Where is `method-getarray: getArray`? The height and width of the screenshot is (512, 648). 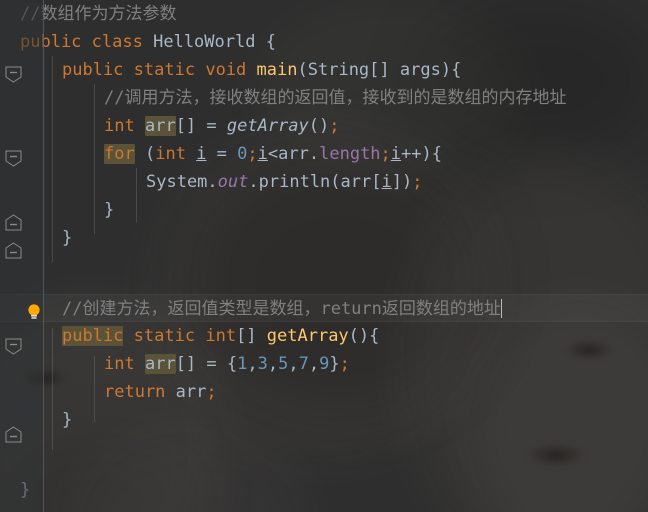 method-getarray: getArray is located at coordinates (307, 336).